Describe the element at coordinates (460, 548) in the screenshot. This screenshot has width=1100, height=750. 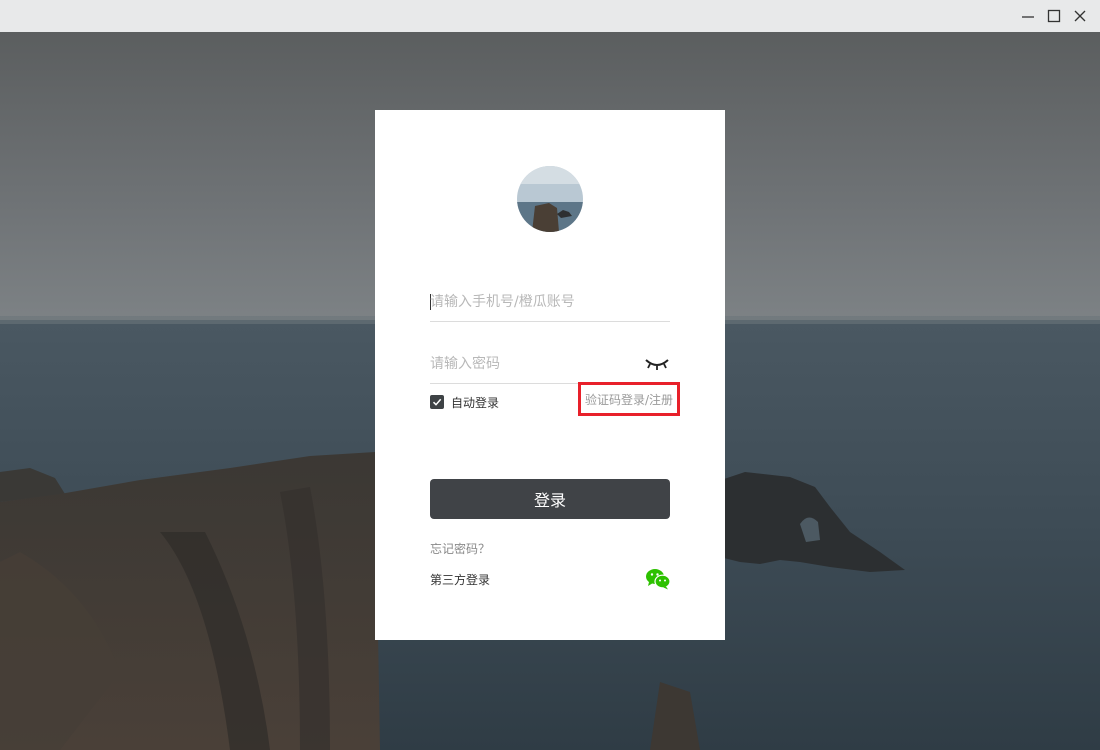
I see `forgot-password-link: 忘记密码？` at that location.